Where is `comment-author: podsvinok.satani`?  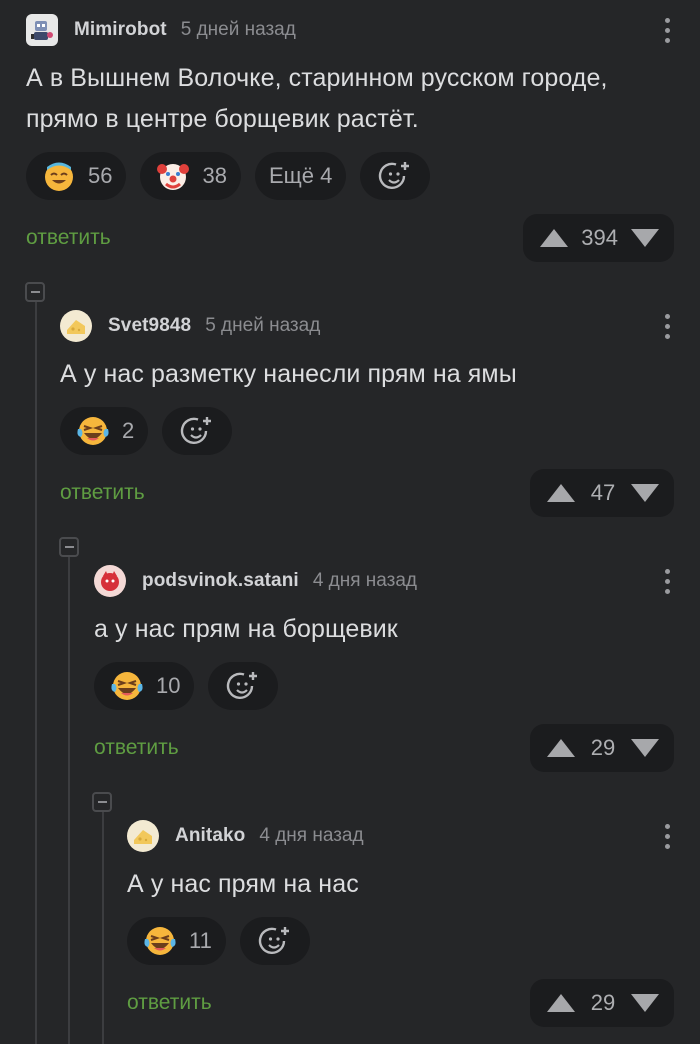
comment-author: podsvinok.satani is located at coordinates (220, 581).